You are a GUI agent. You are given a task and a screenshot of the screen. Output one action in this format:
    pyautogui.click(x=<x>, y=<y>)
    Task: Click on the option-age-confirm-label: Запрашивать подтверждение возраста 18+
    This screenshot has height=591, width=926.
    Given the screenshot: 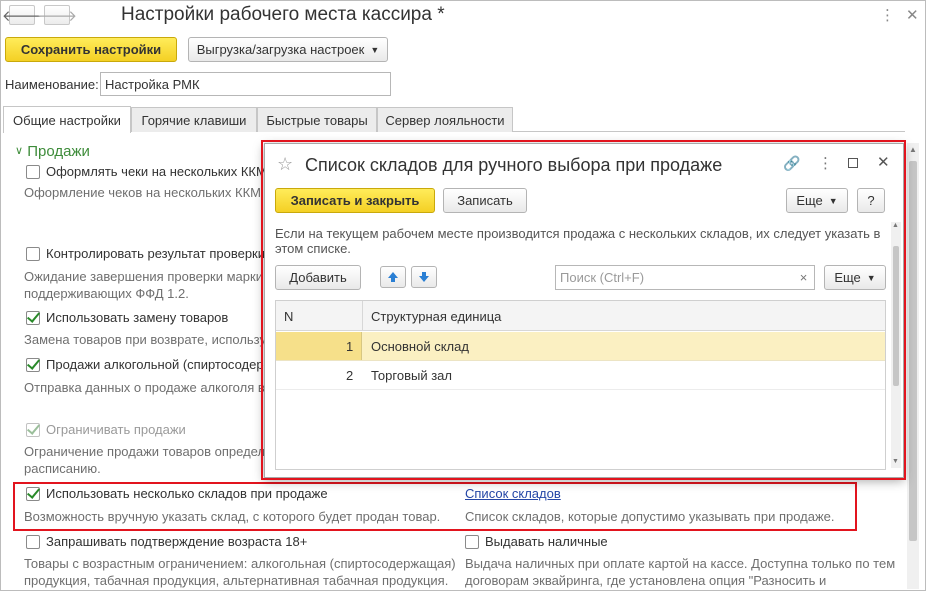 What is the action you would take?
    pyautogui.click(x=176, y=541)
    